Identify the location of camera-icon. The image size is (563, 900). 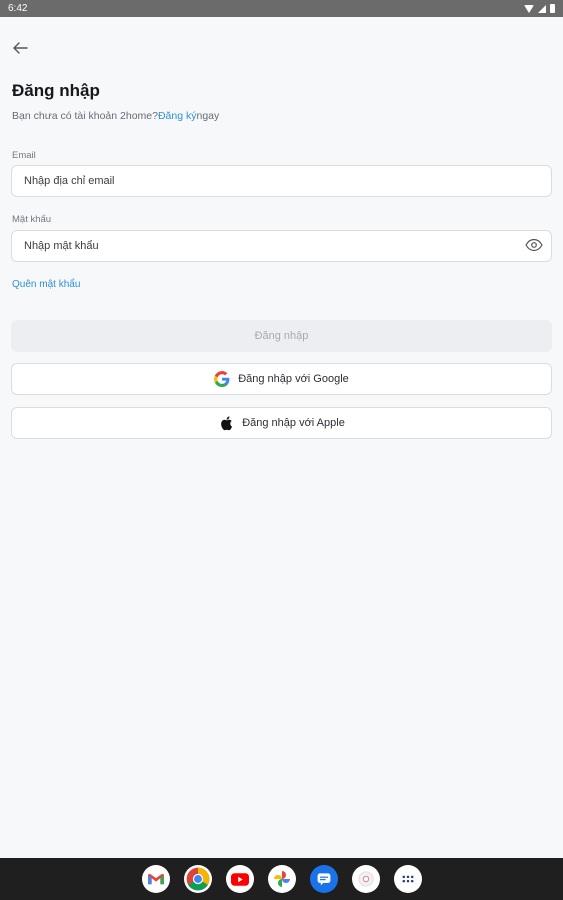
(365, 879).